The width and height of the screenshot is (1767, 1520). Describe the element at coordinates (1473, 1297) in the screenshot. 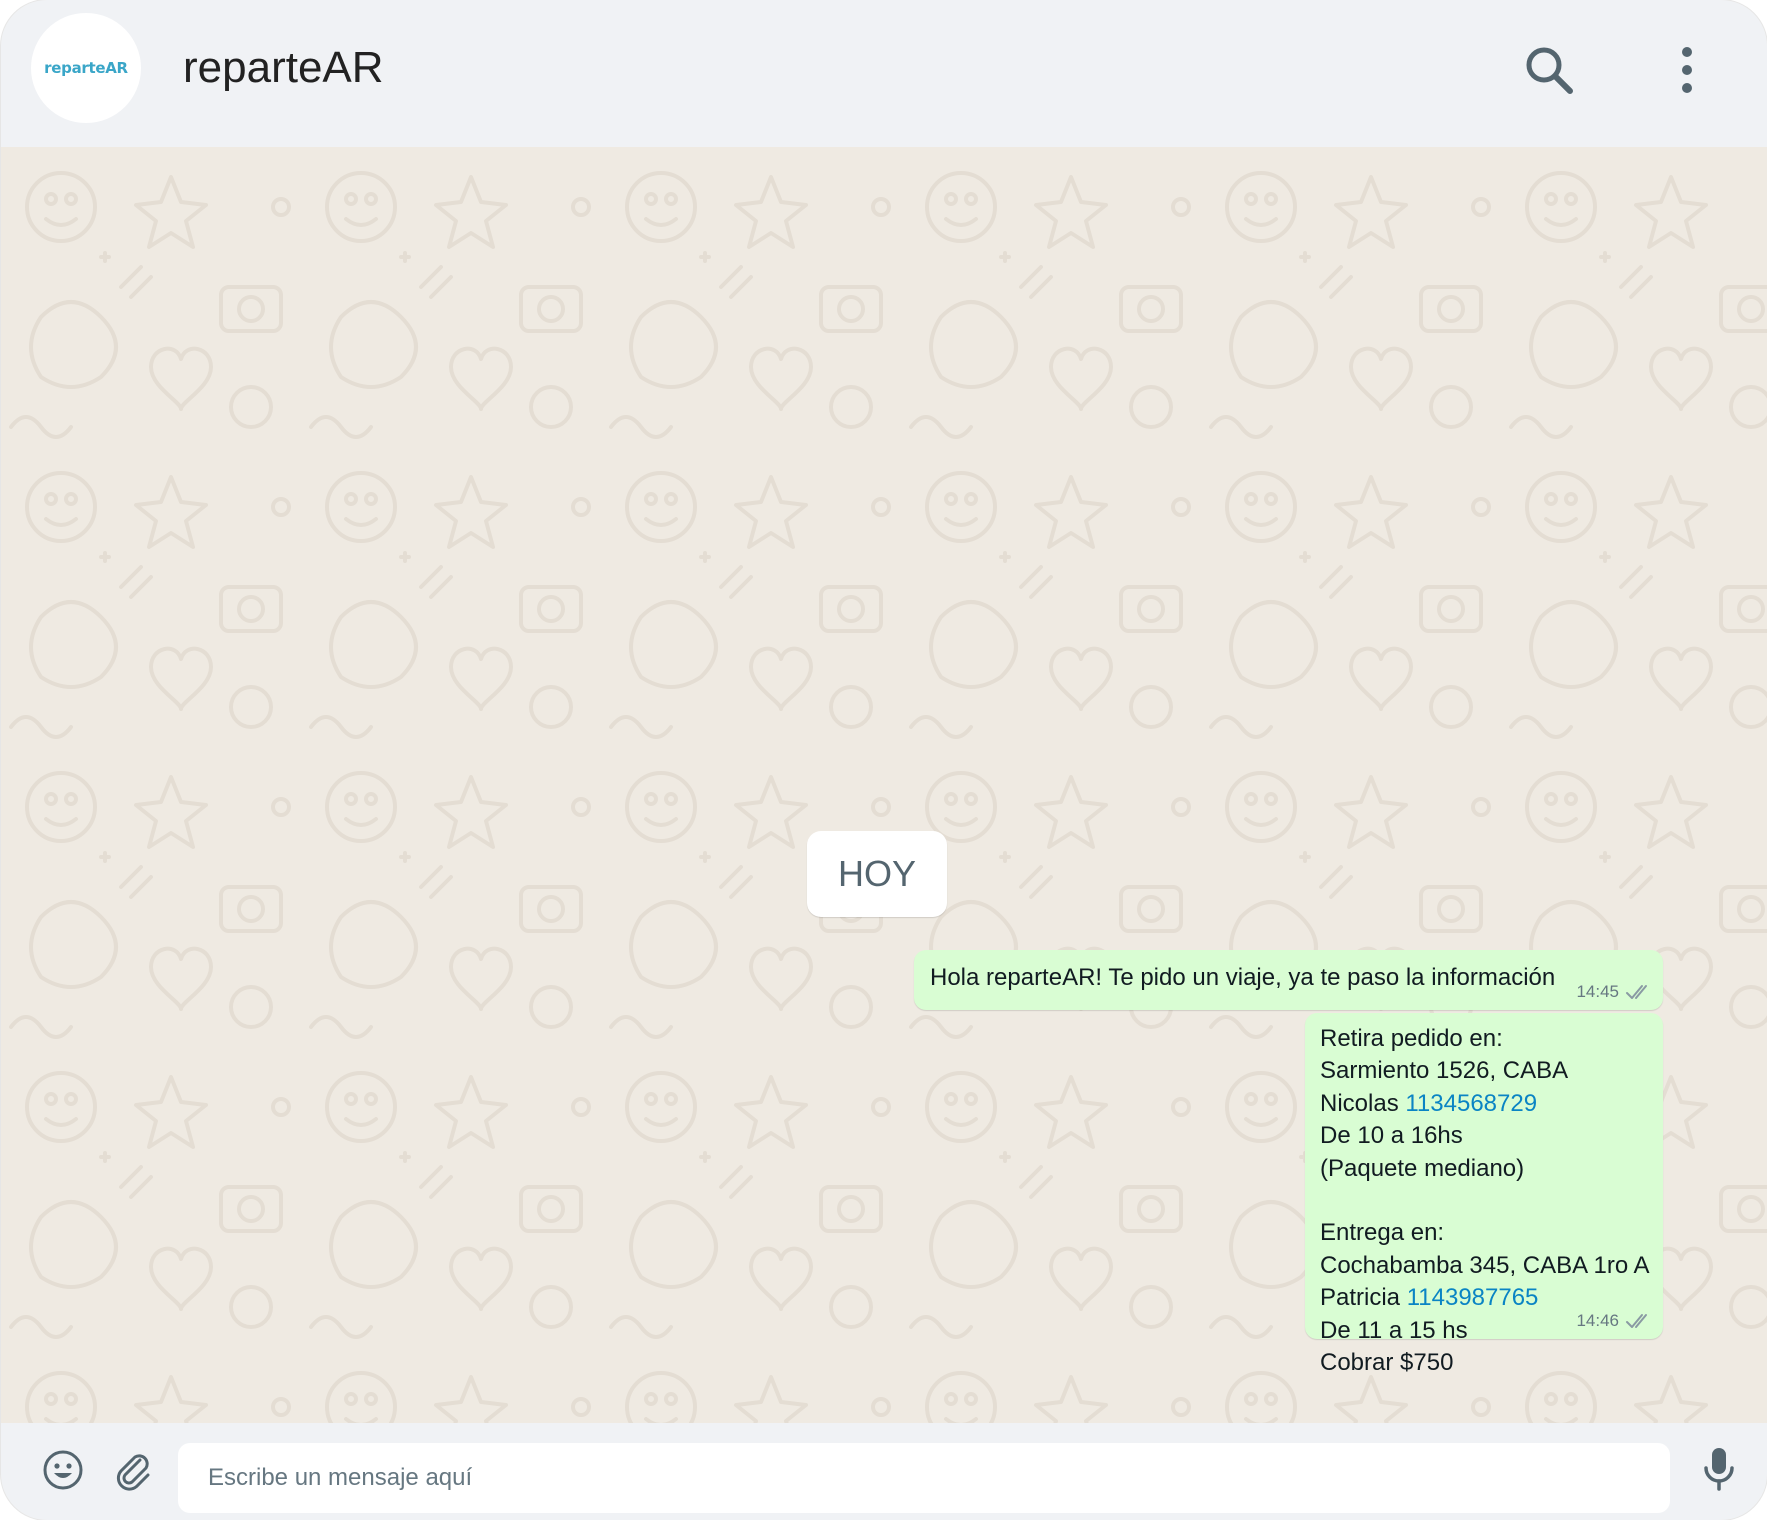

I see `phone-link: 1143987765` at that location.